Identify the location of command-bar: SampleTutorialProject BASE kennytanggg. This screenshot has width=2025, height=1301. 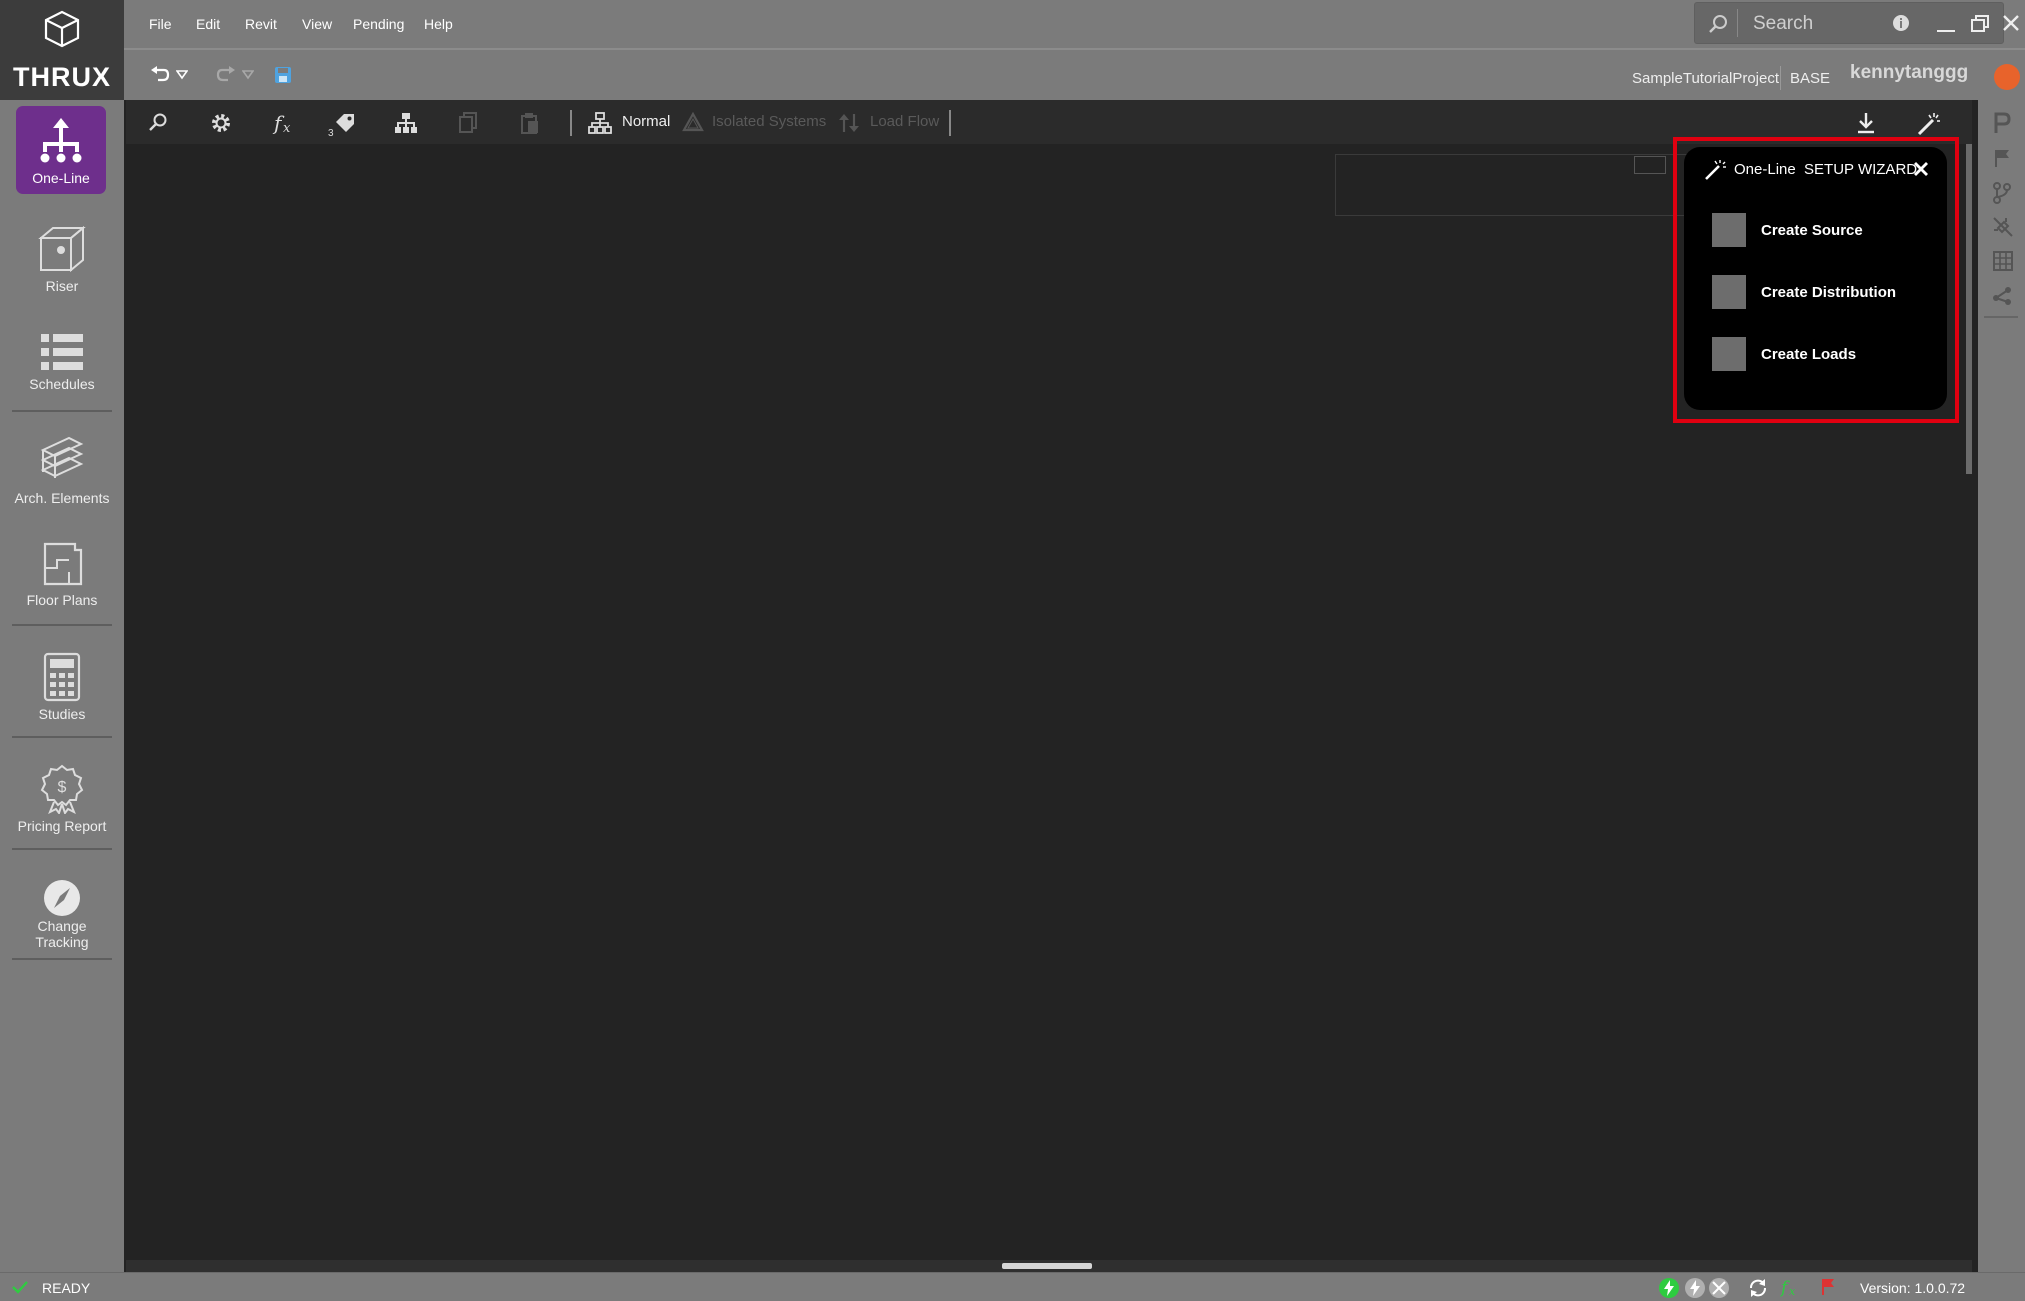
(1074, 74).